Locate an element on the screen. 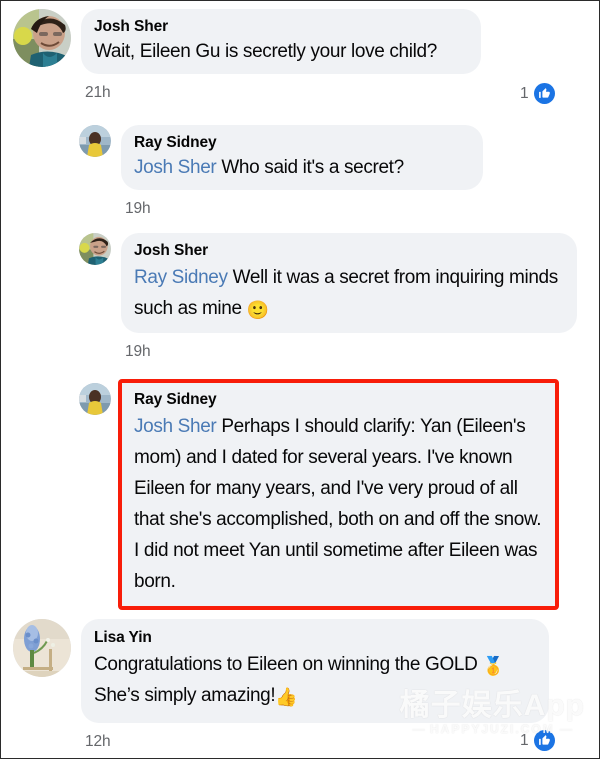 Image resolution: width=600 pixels, height=759 pixels. comment-timestamp: 12h is located at coordinates (317, 742).